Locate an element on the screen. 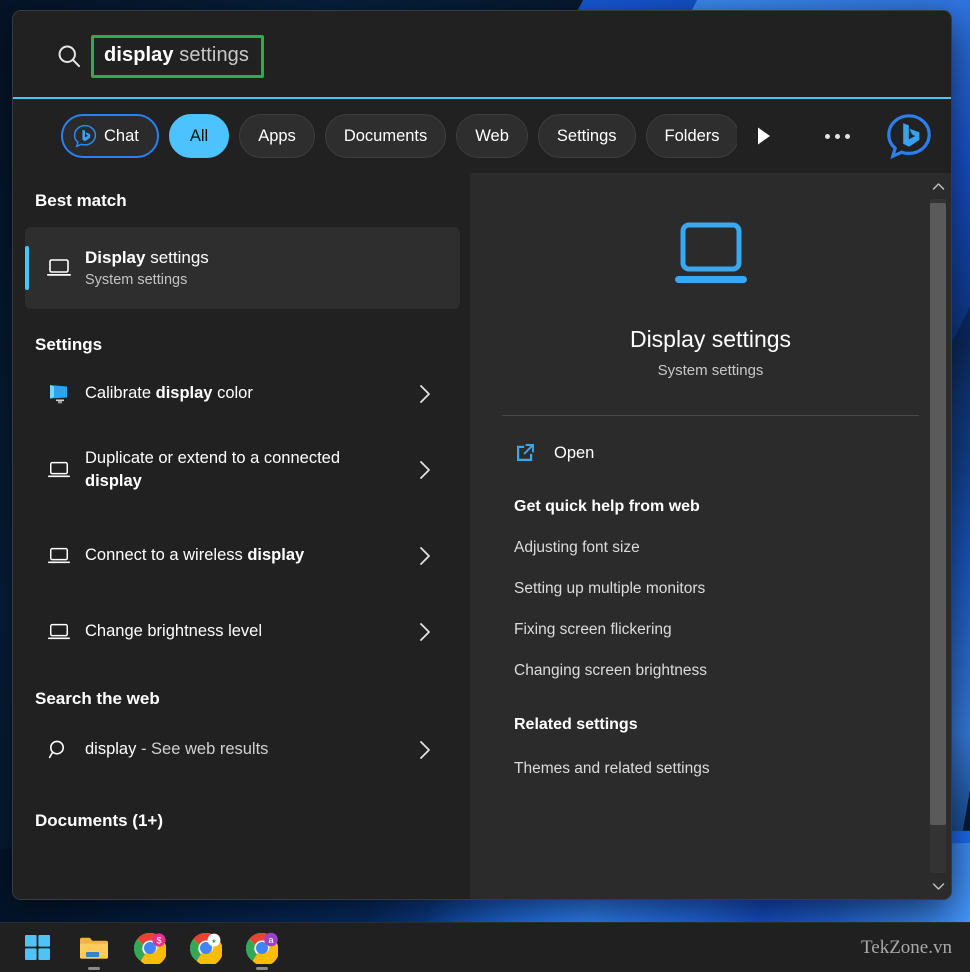 Image resolution: width=970 pixels, height=972 pixels. scroll-up-button is located at coordinates (938, 186).